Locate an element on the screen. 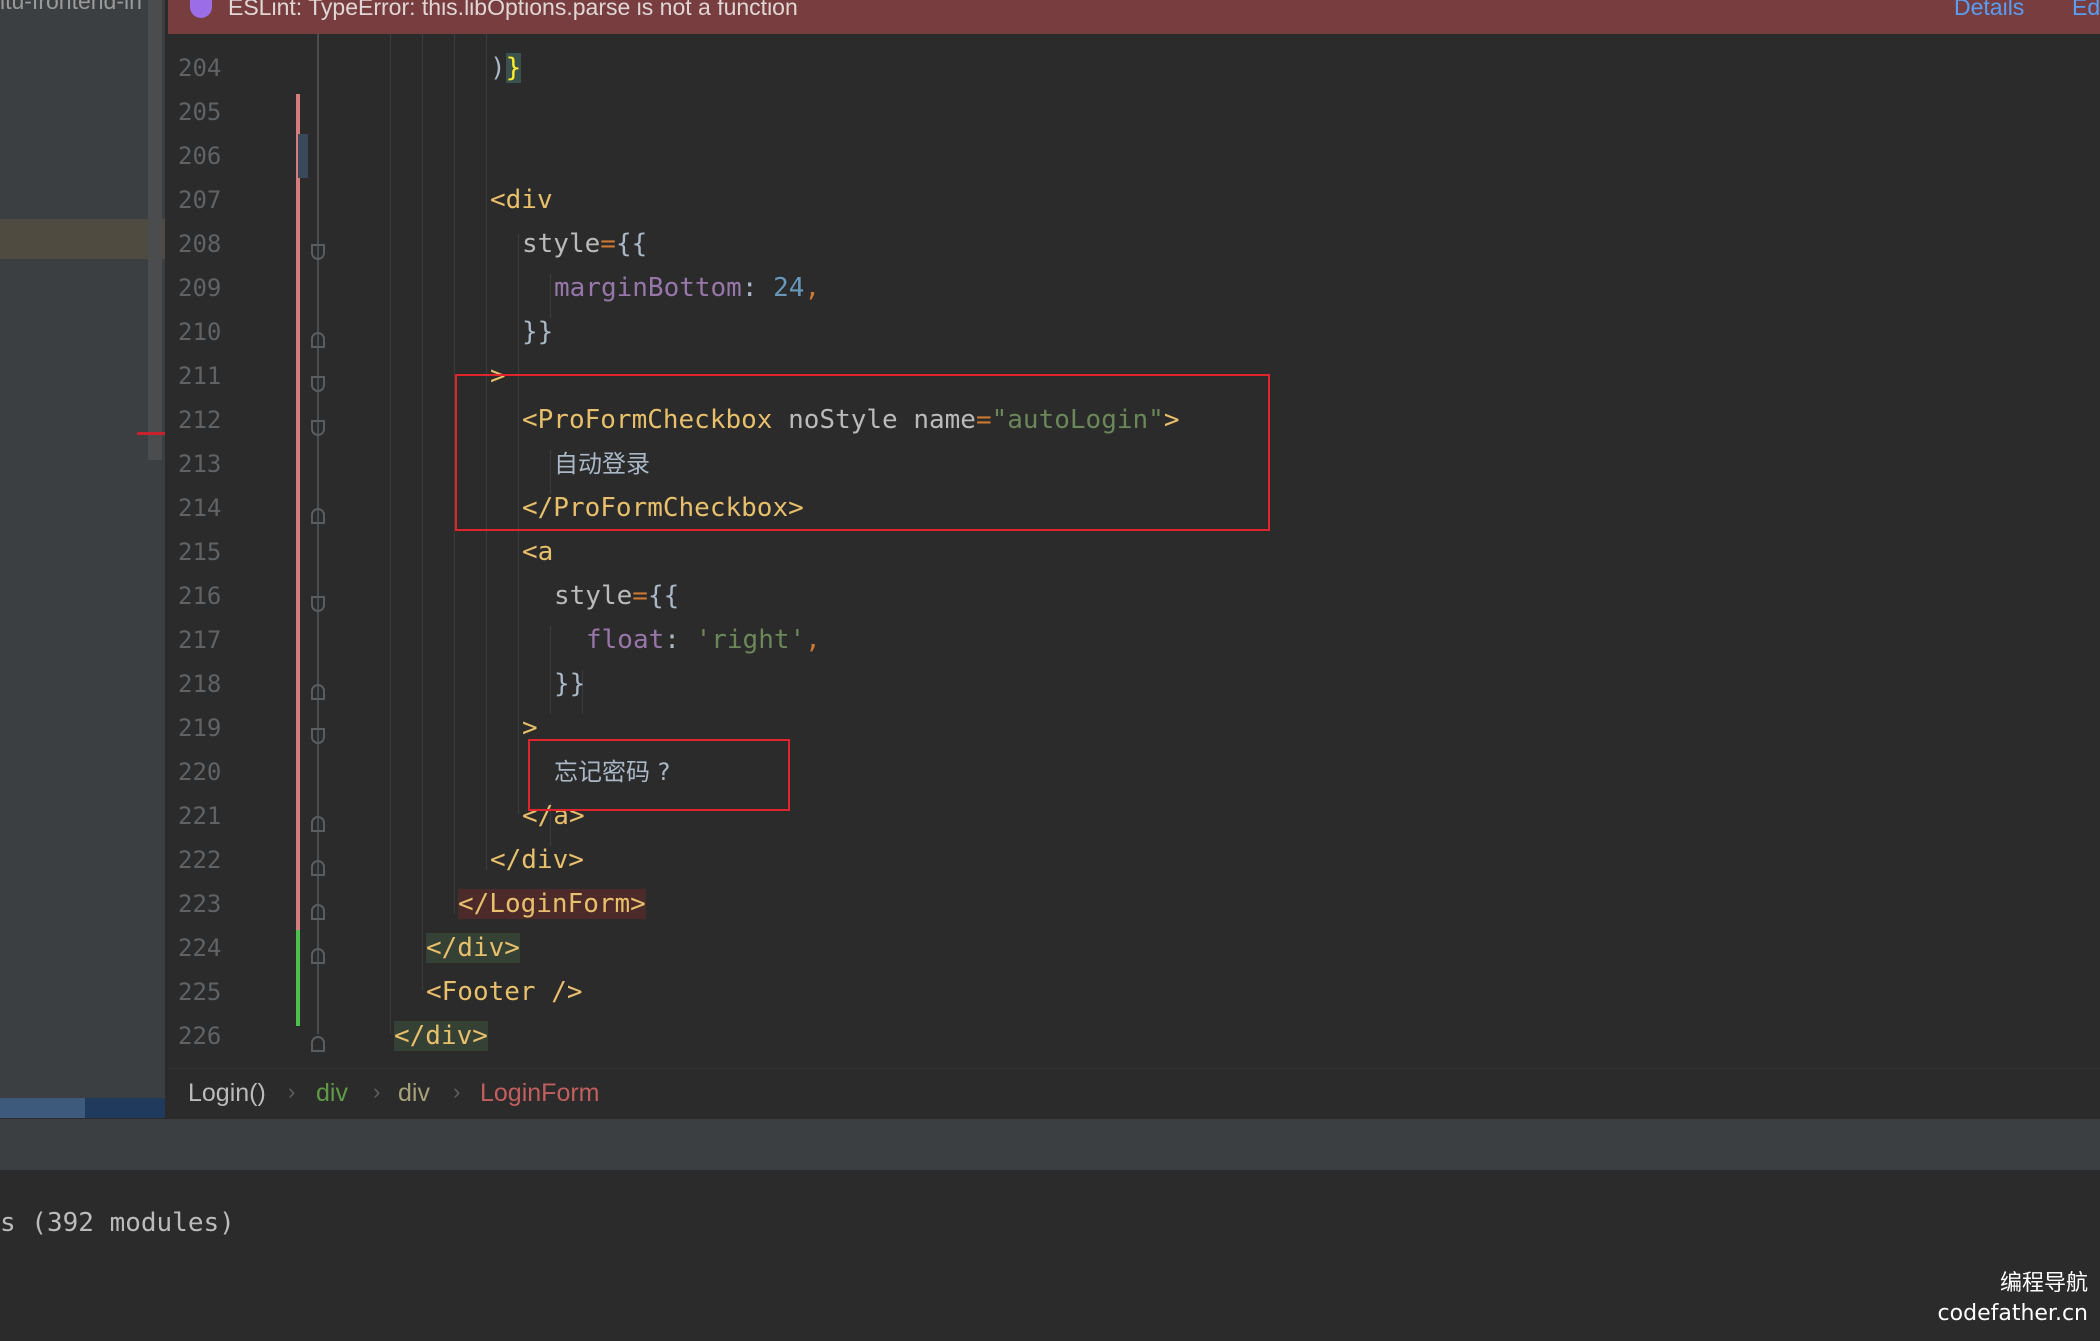  code-token: marginBottom is located at coordinates (648, 288).